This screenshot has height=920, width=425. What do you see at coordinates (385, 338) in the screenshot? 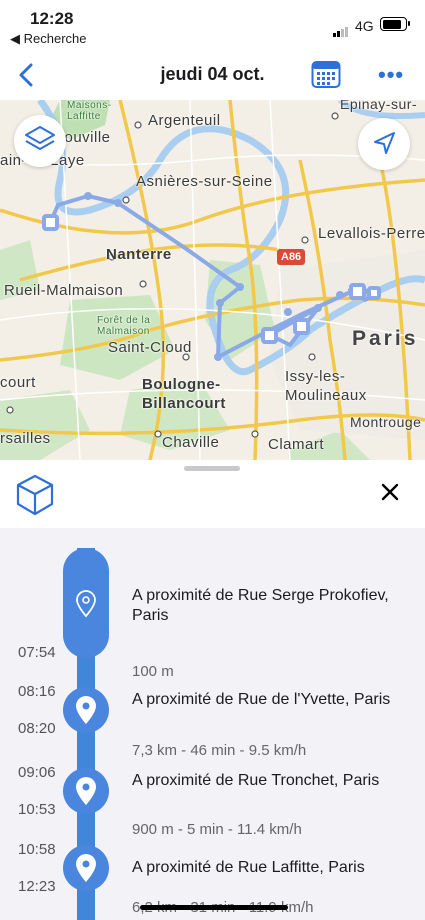
I see `map-label-paris: Paris` at bounding box center [385, 338].